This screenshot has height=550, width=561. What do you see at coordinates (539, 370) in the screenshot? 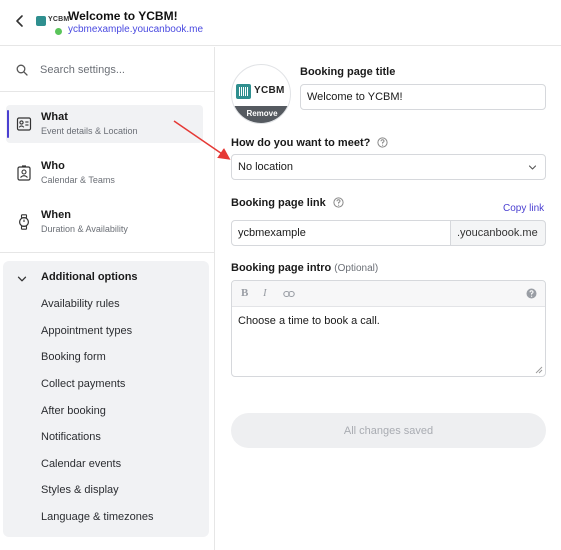
I see `resize-handle-icon` at bounding box center [539, 370].